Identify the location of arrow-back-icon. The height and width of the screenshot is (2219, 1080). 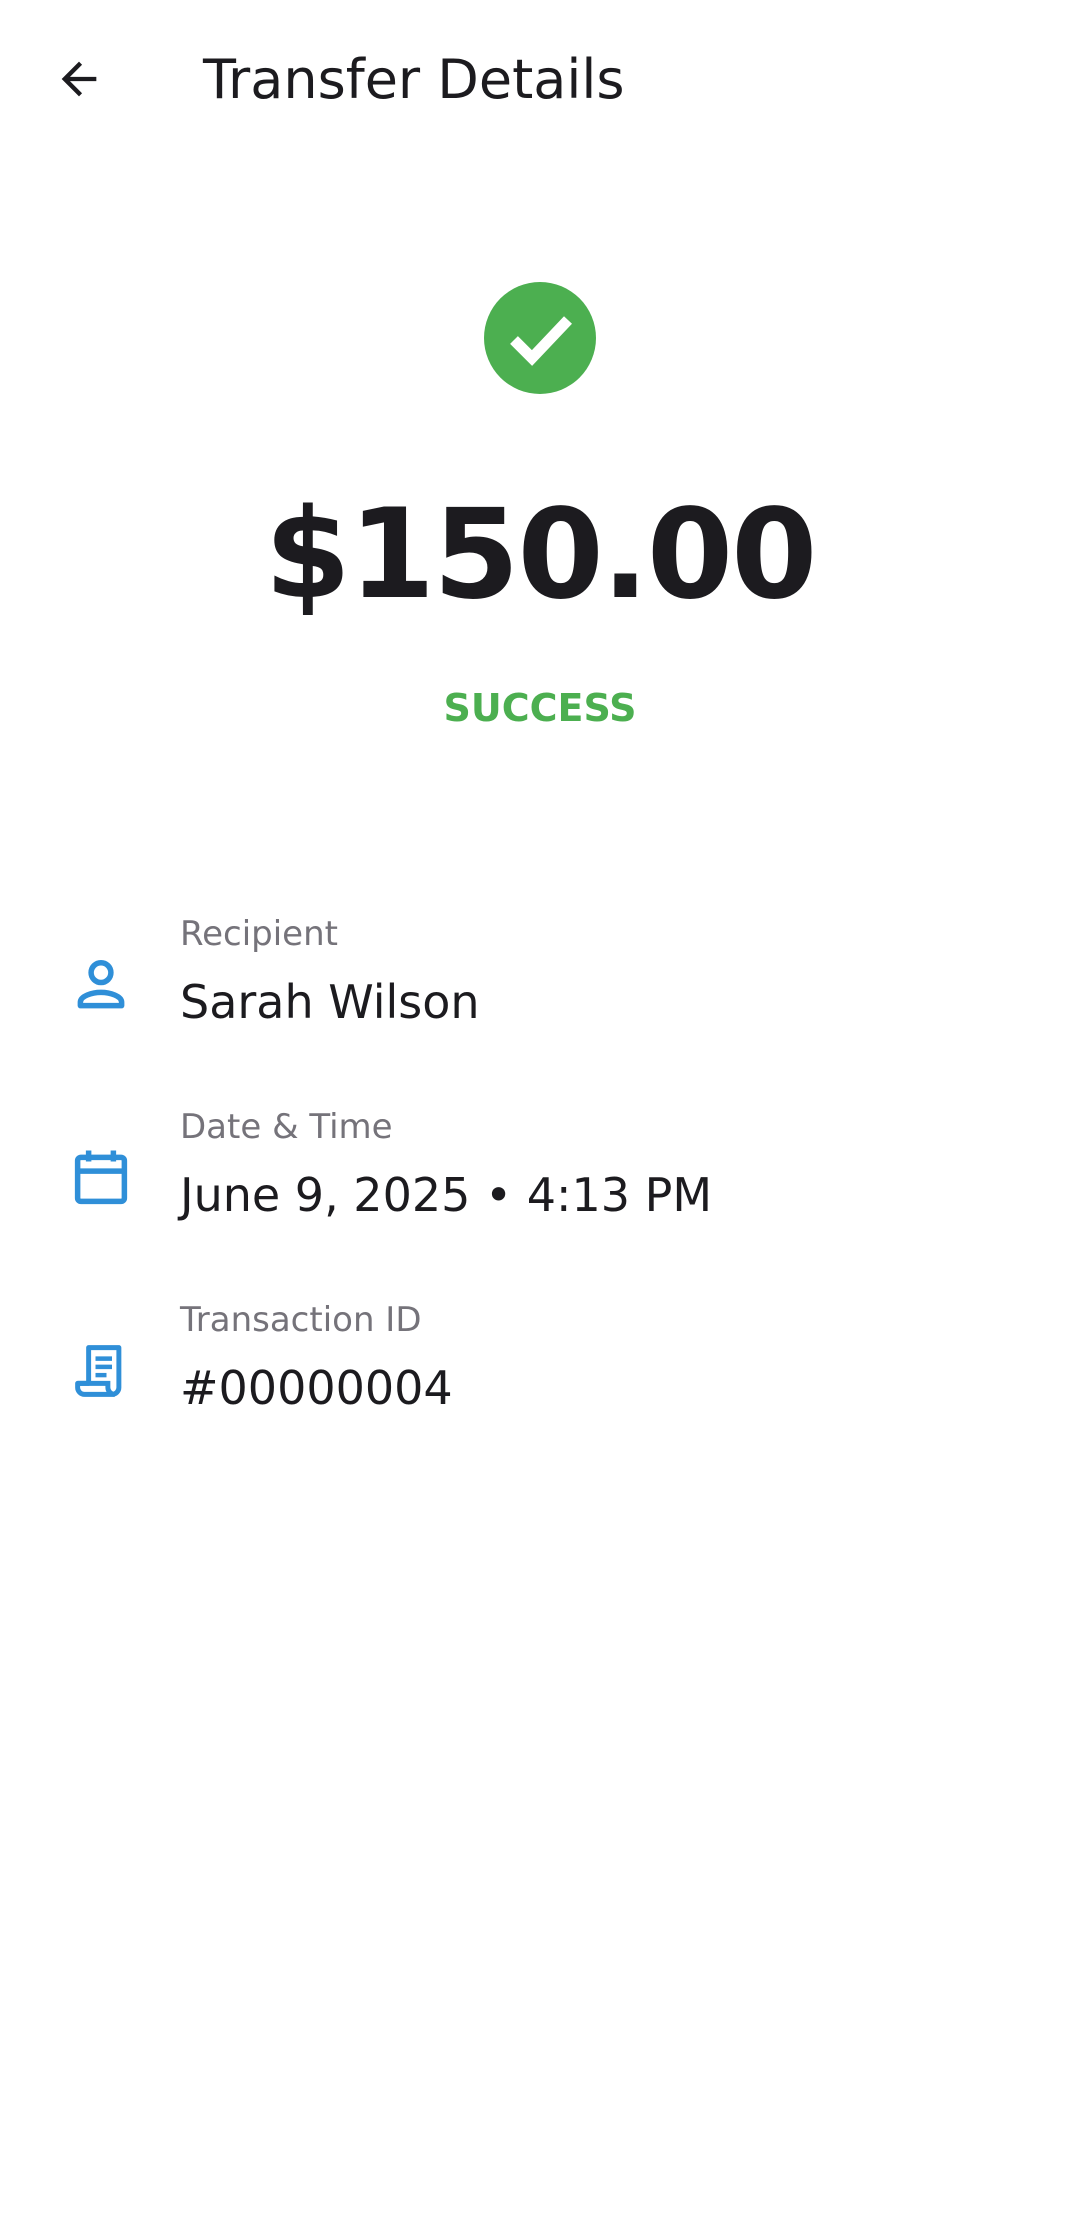
(79, 79).